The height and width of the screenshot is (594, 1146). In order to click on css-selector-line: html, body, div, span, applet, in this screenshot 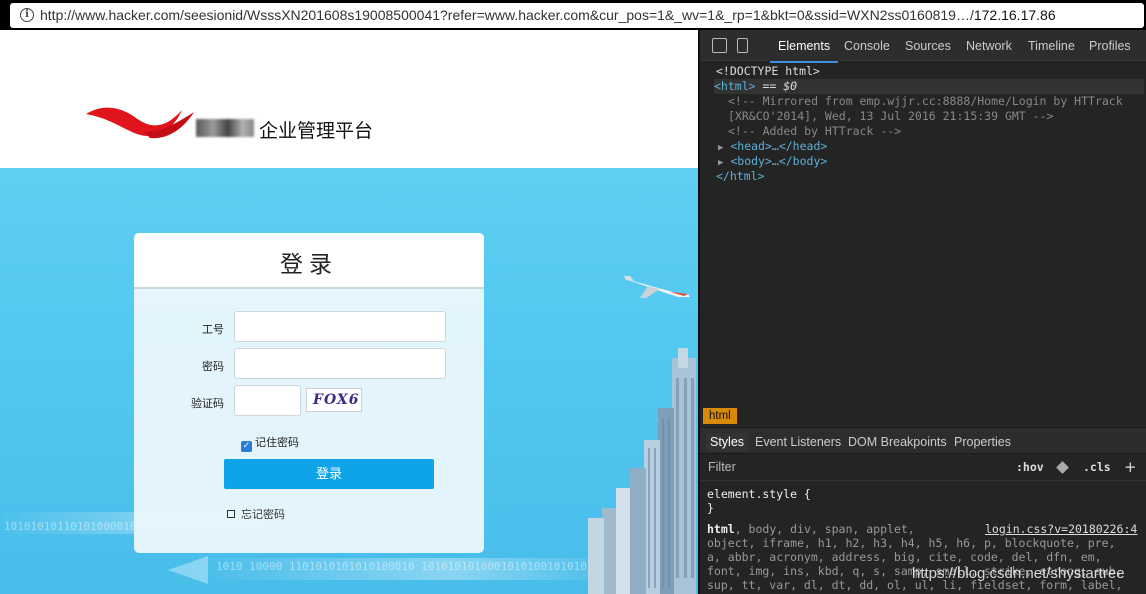, I will do `click(811, 529)`.